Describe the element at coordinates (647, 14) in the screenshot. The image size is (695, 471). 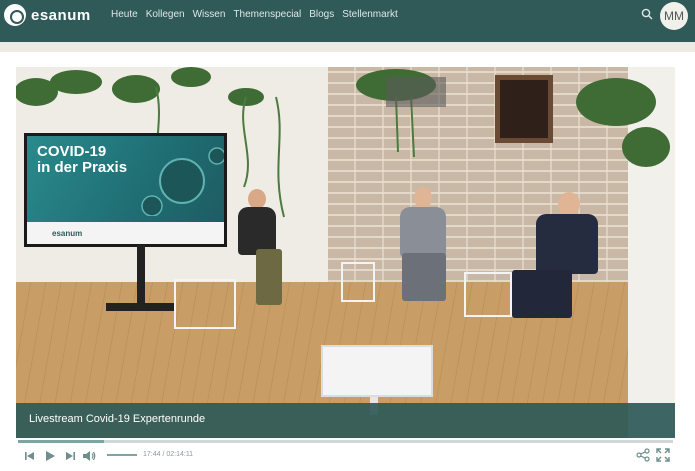
I see `search-icon` at that location.